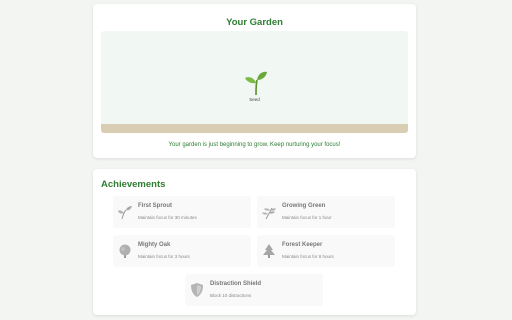 This screenshot has height=320, width=512. Describe the element at coordinates (307, 217) in the screenshot. I see `achievement-description: Maintain focus for 1 hour` at that location.